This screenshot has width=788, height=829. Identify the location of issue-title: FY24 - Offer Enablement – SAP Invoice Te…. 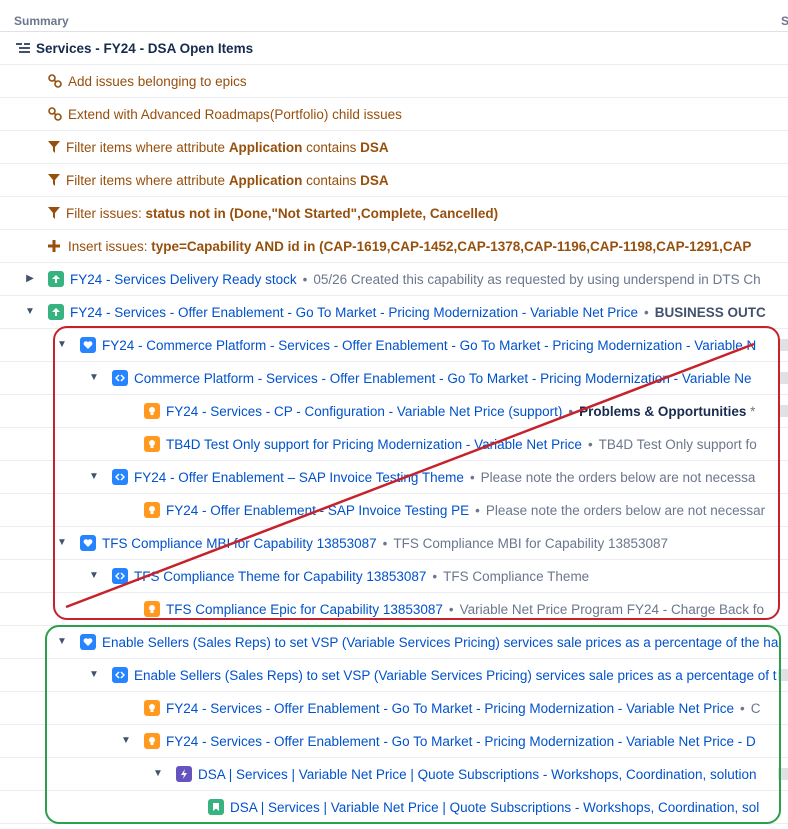
(299, 477).